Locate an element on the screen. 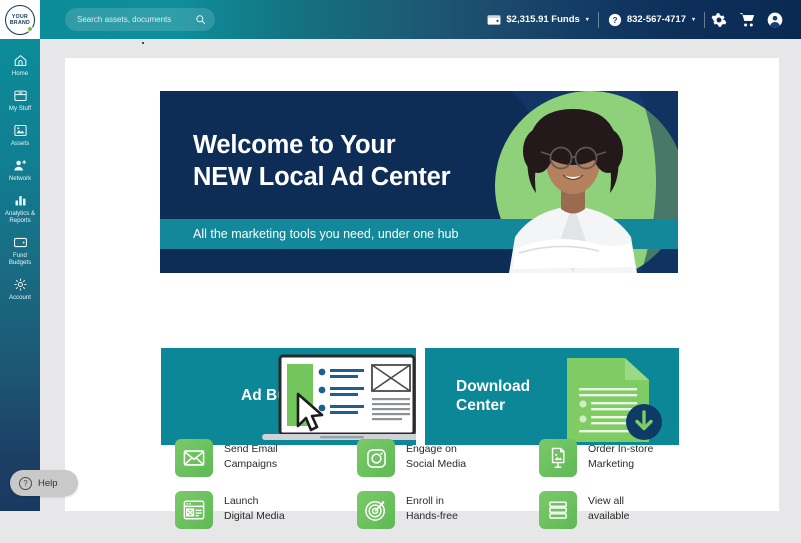  quick-link-label: Engage on Social Media is located at coordinates (436, 455).